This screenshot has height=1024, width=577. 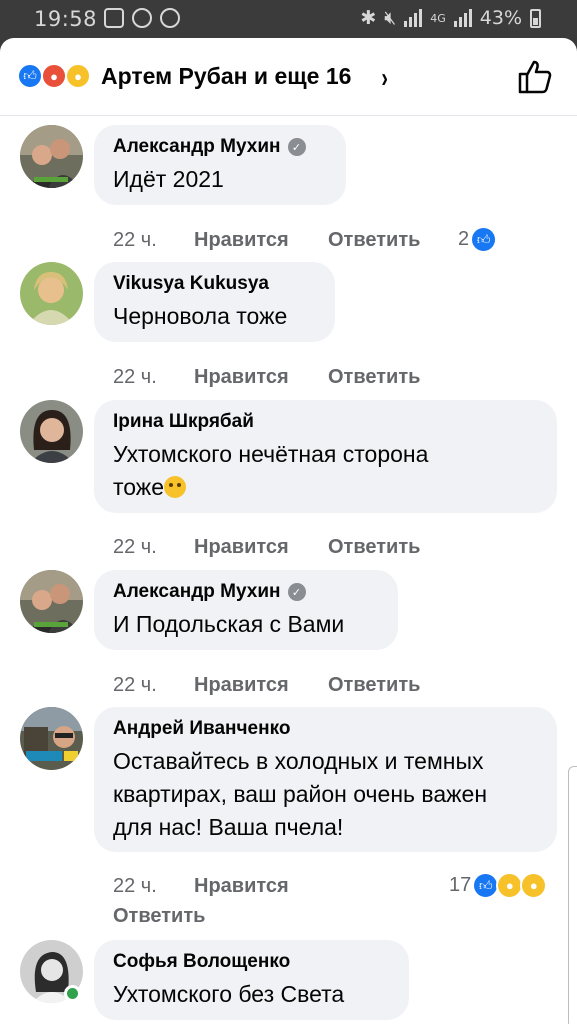 I want to click on network-type: 4G, so click(x=438, y=18).